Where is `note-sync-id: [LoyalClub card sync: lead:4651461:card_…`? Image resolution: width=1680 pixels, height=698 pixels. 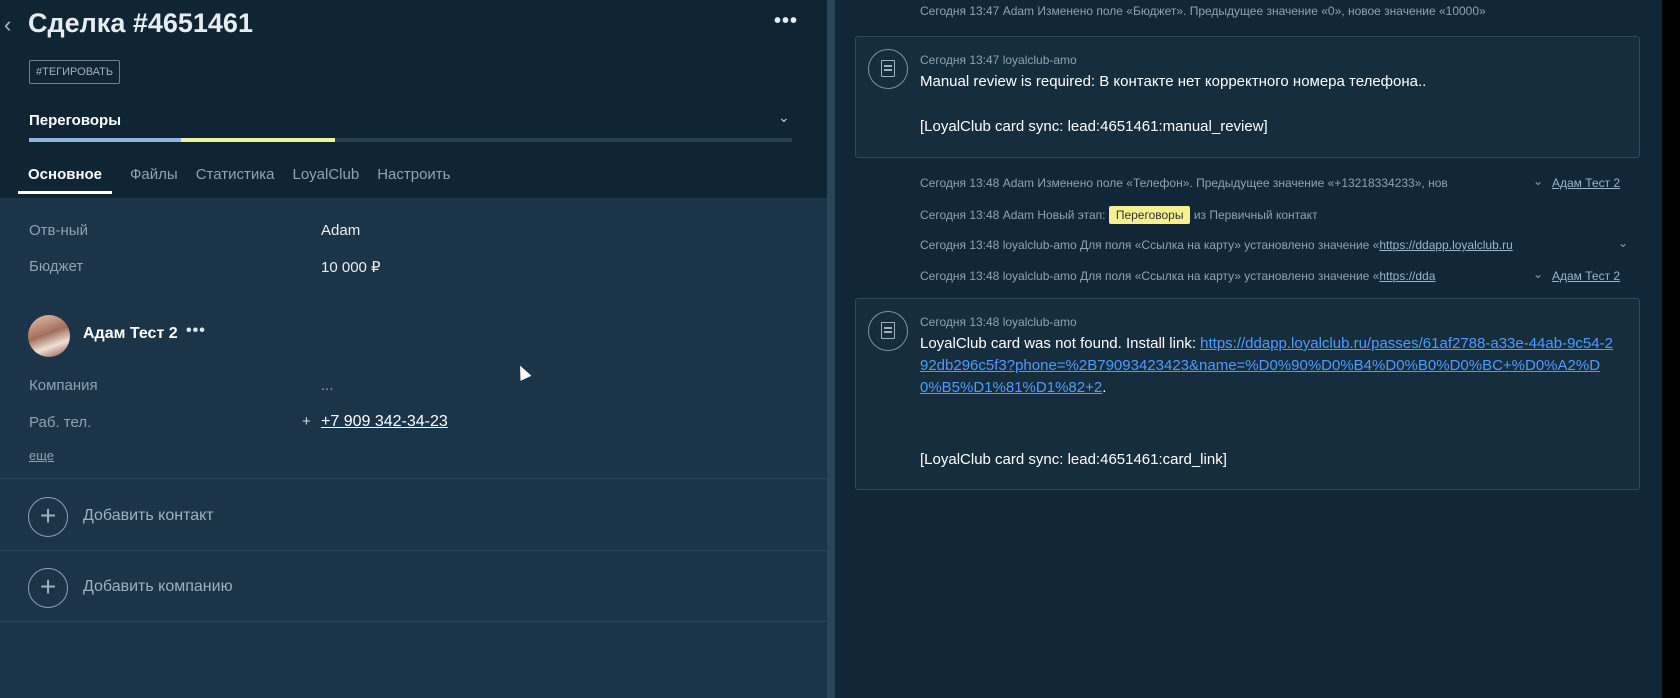
note-sync-id: [LoyalClub card sync: lead:4651461:card_… is located at coordinates (1073, 459).